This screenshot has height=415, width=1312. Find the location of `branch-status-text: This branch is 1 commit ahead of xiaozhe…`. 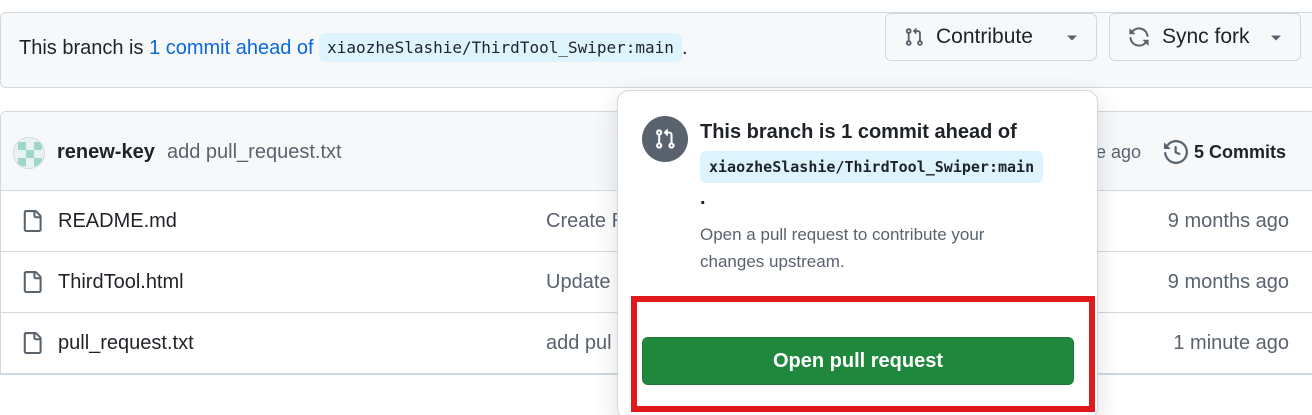

branch-status-text: This branch is 1 commit ahead of xiaozhe… is located at coordinates (353, 47).